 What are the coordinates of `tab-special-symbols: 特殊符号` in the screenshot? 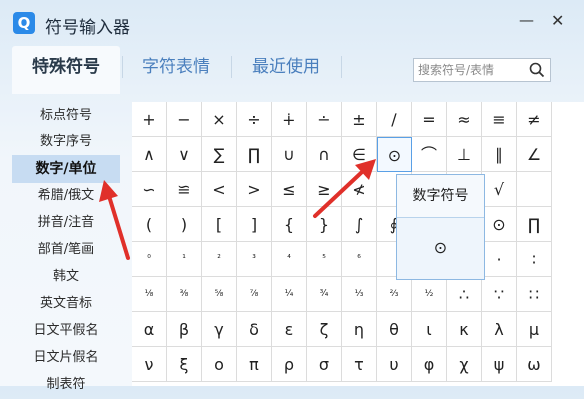 It's located at (66, 70).